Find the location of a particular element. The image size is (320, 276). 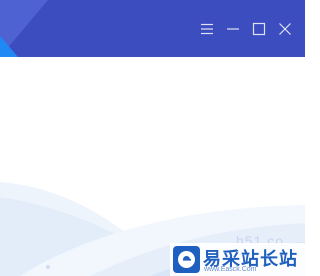

maximize-icon is located at coordinates (259, 29).